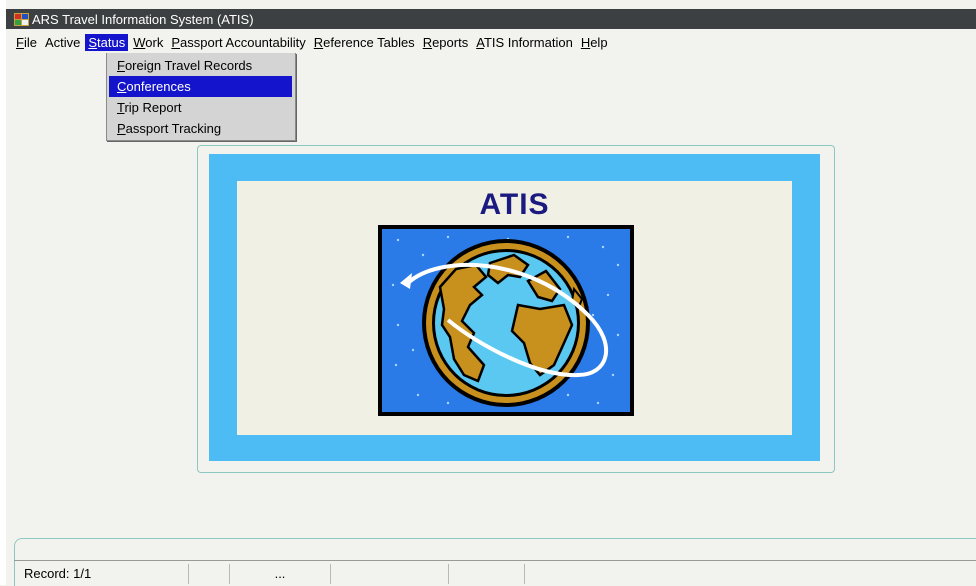 The height and width of the screenshot is (586, 976). What do you see at coordinates (238, 42) in the screenshot?
I see `menu-passport-accountability: Passport Accountability` at bounding box center [238, 42].